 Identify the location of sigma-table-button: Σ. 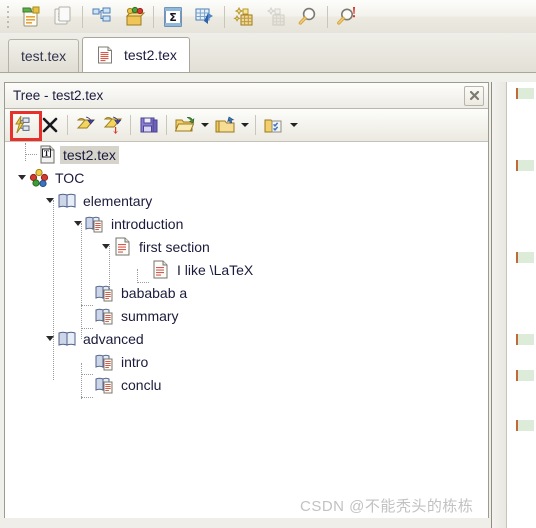
(173, 17).